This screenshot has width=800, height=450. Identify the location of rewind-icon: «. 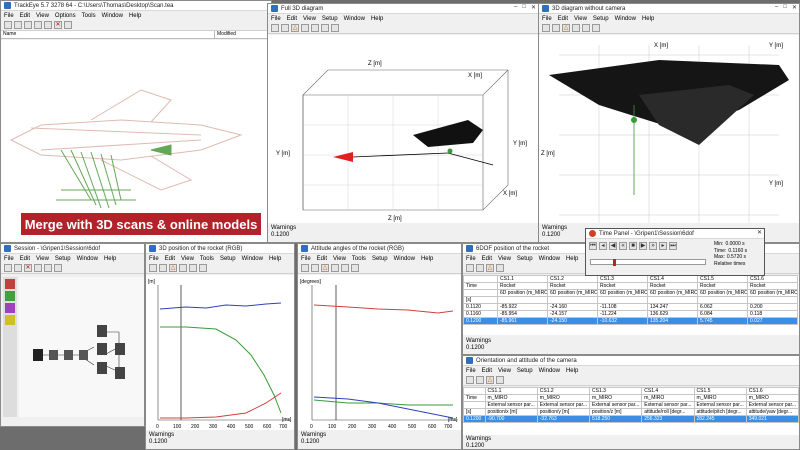
(623, 246).